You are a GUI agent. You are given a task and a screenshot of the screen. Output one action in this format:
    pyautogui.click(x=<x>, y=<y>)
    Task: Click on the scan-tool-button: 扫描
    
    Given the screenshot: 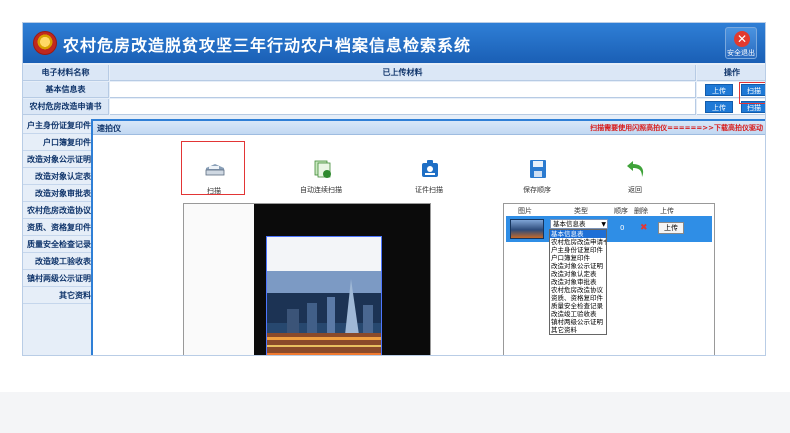 What is the action you would take?
    pyautogui.click(x=213, y=168)
    